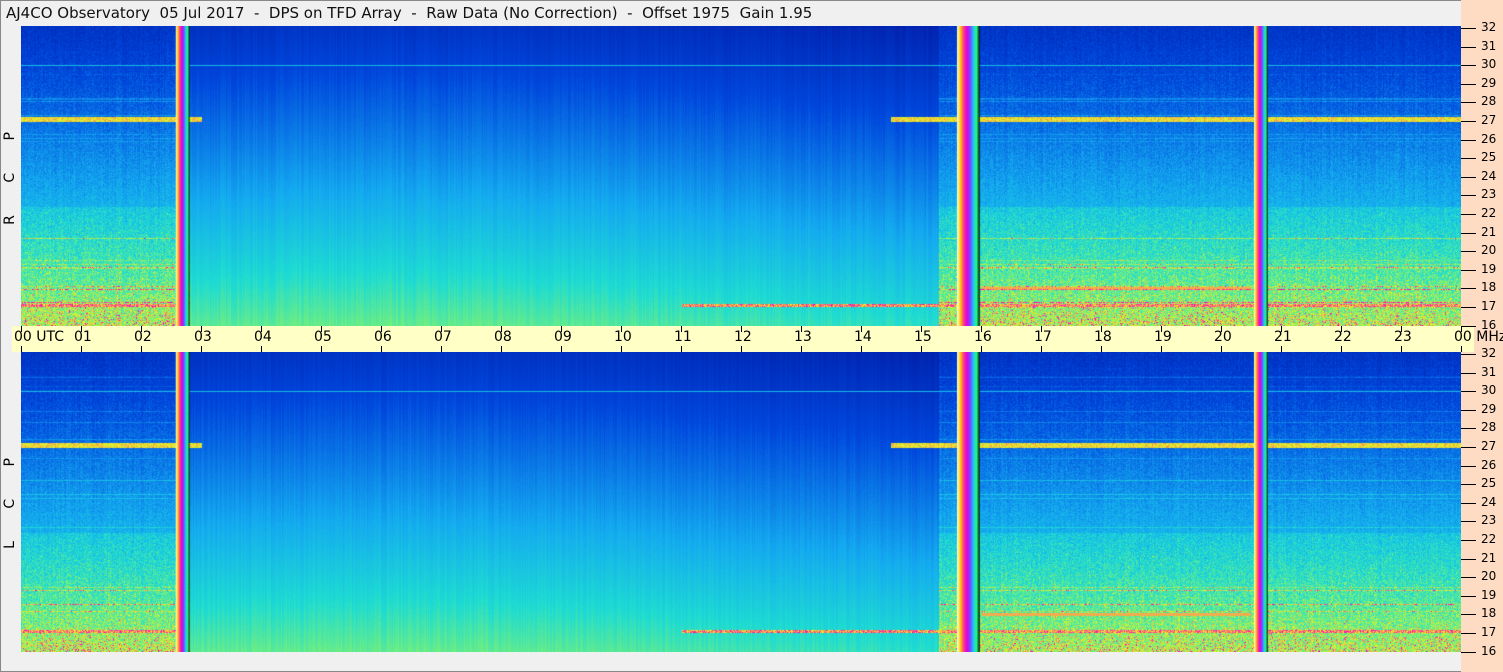  I want to click on time-tick-label: 09, so click(563, 337).